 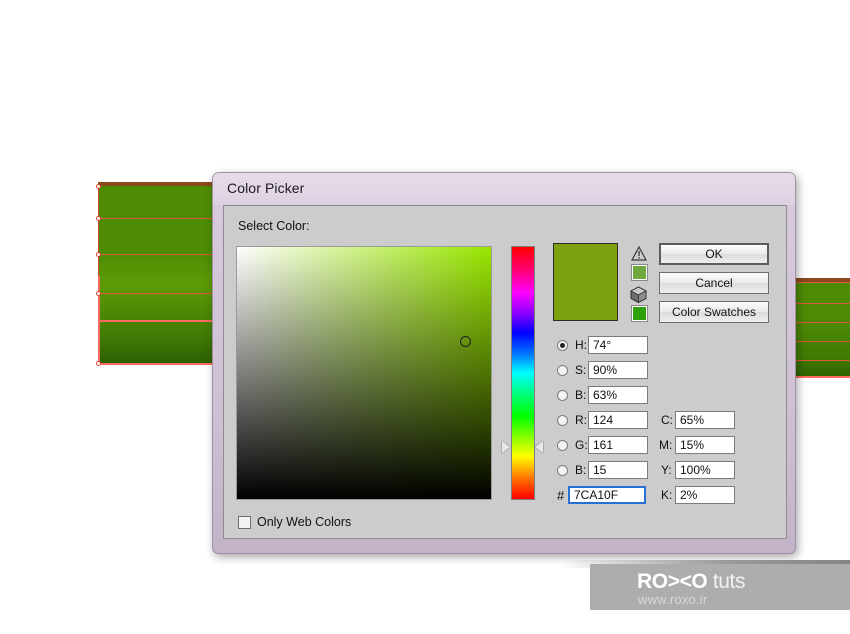 I want to click on radio-green, so click(x=562, y=445).